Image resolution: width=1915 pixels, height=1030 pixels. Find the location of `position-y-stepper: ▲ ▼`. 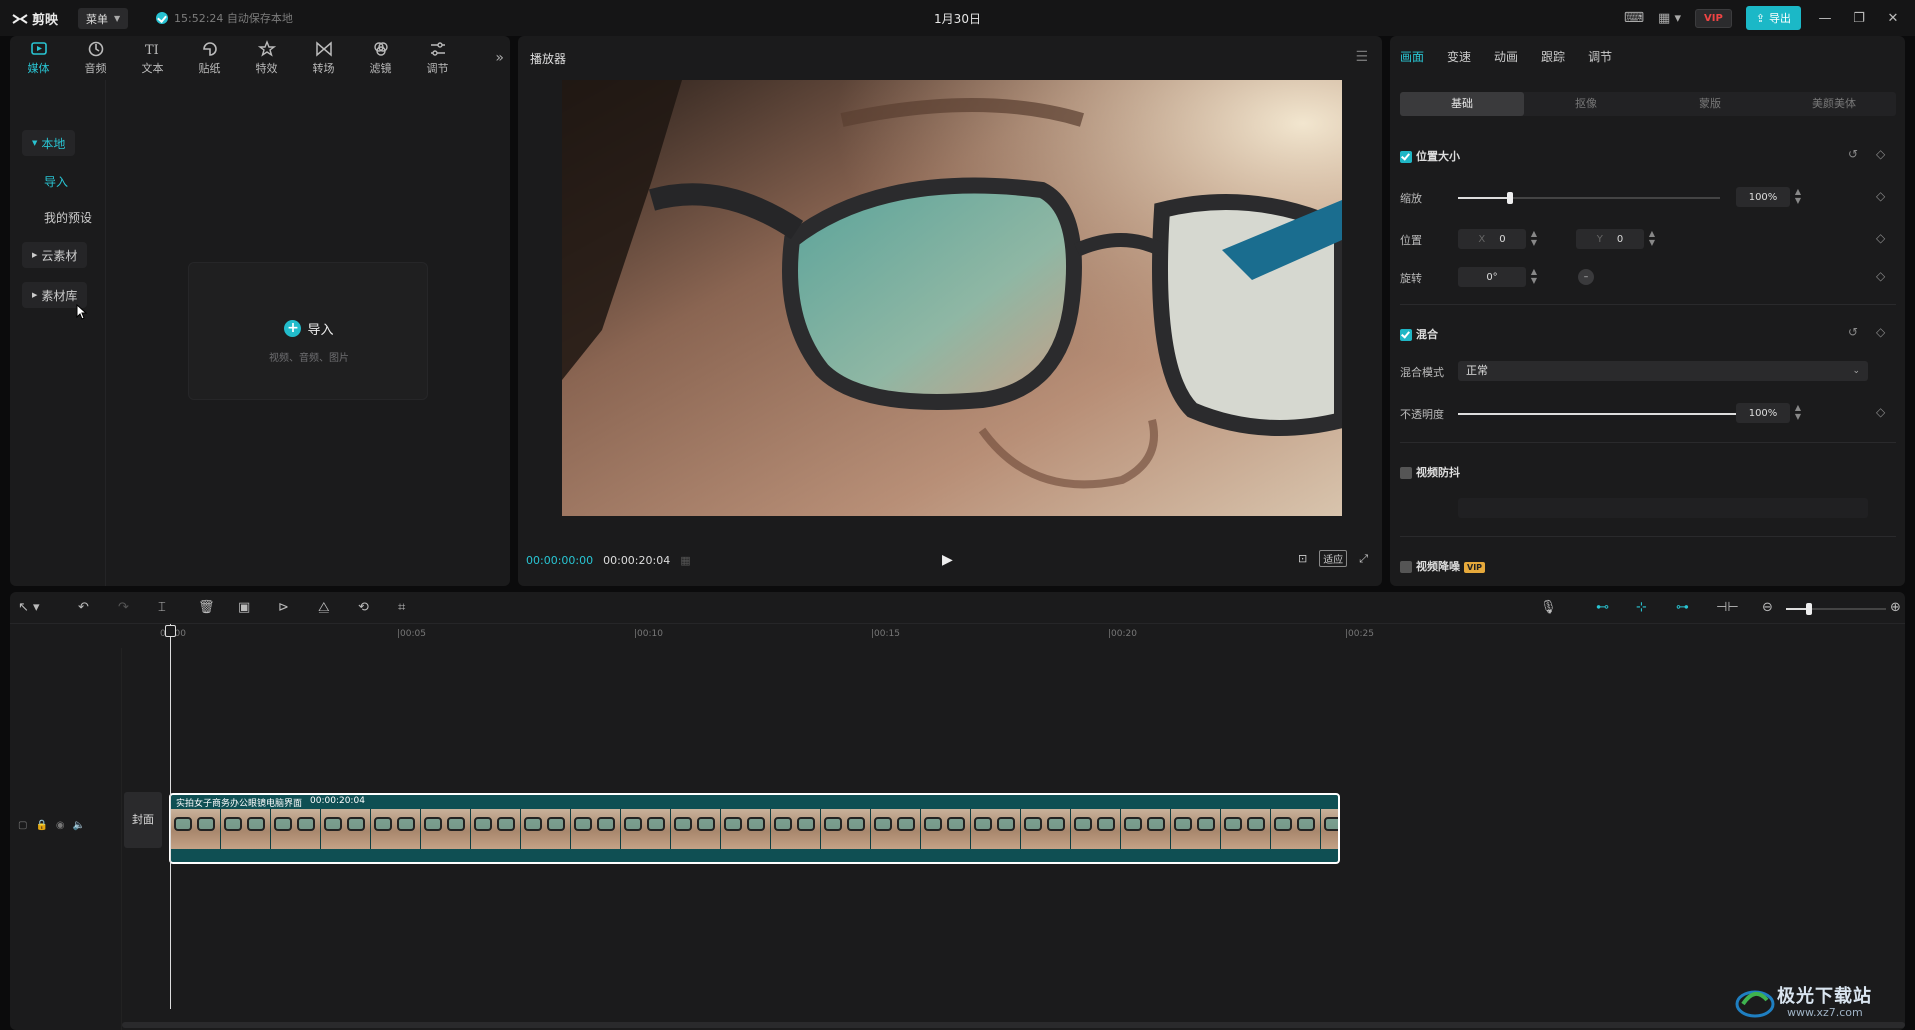

position-y-stepper: ▲ ▼ is located at coordinates (1652, 239).